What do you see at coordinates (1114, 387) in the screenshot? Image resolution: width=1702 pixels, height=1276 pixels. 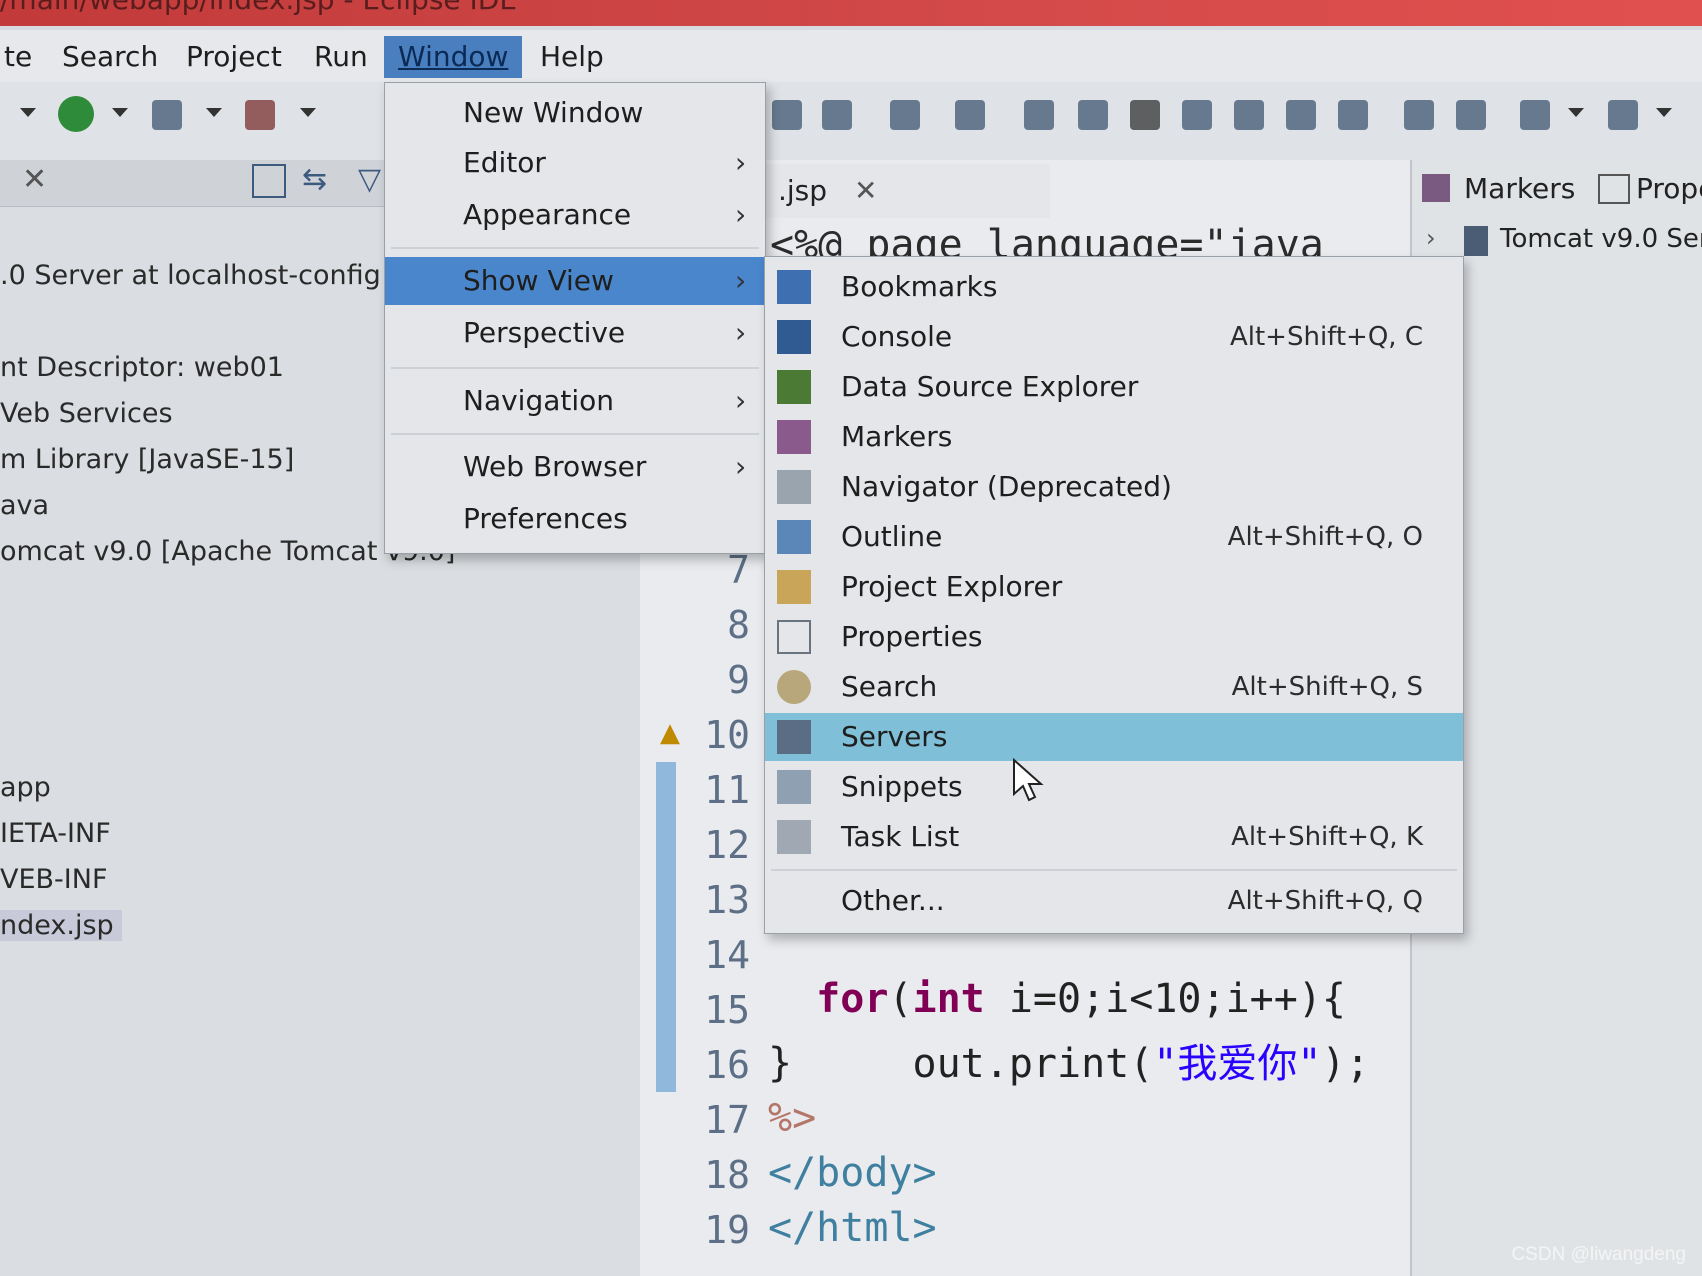 I see `view-item-data-source-explorer: Data Source Explorer` at bounding box center [1114, 387].